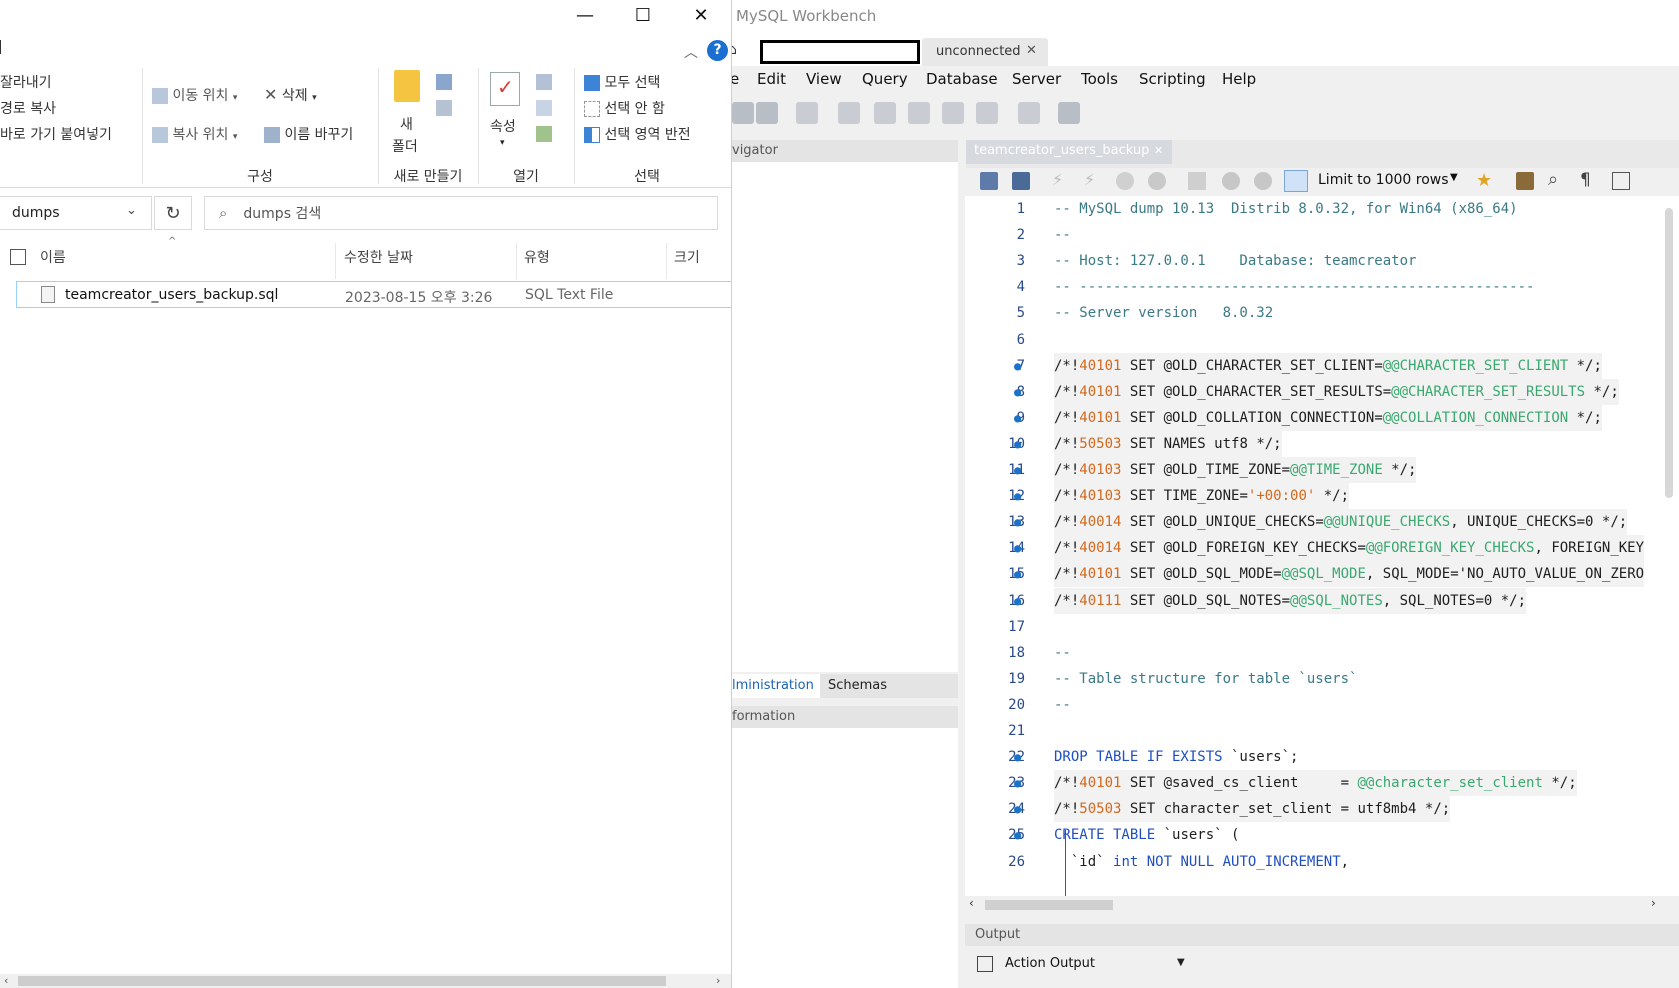 The width and height of the screenshot is (1679, 988). Describe the element at coordinates (194, 95) in the screenshot. I see `move-to-button: 이동 위치 ▾` at that location.